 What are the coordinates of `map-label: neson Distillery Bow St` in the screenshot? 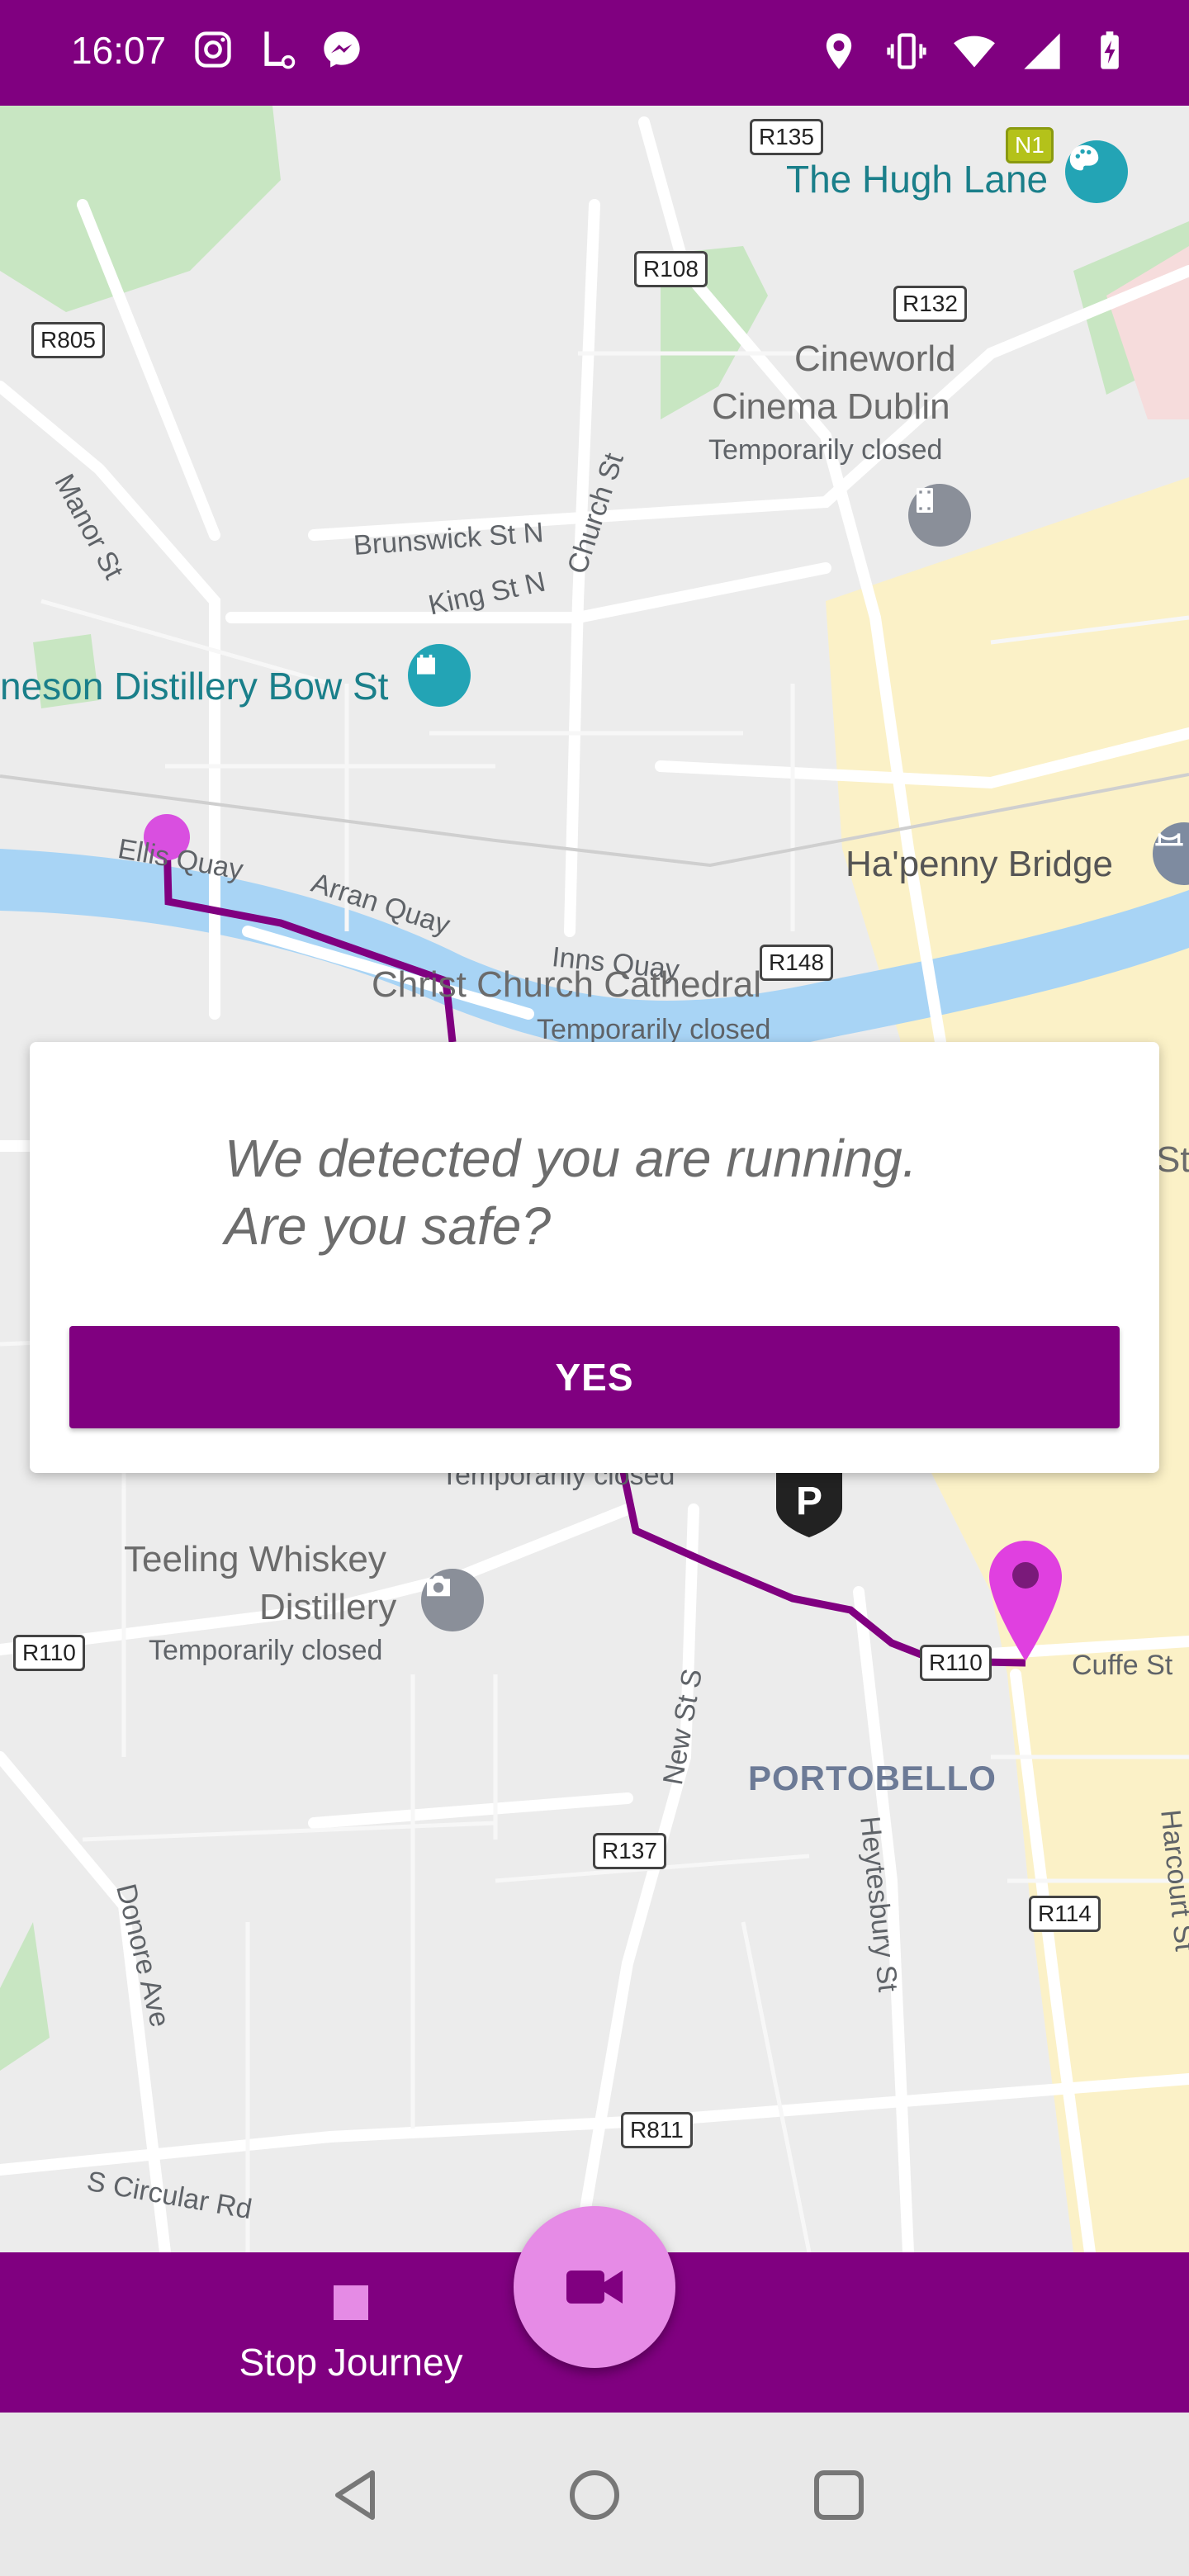 It's located at (194, 686).